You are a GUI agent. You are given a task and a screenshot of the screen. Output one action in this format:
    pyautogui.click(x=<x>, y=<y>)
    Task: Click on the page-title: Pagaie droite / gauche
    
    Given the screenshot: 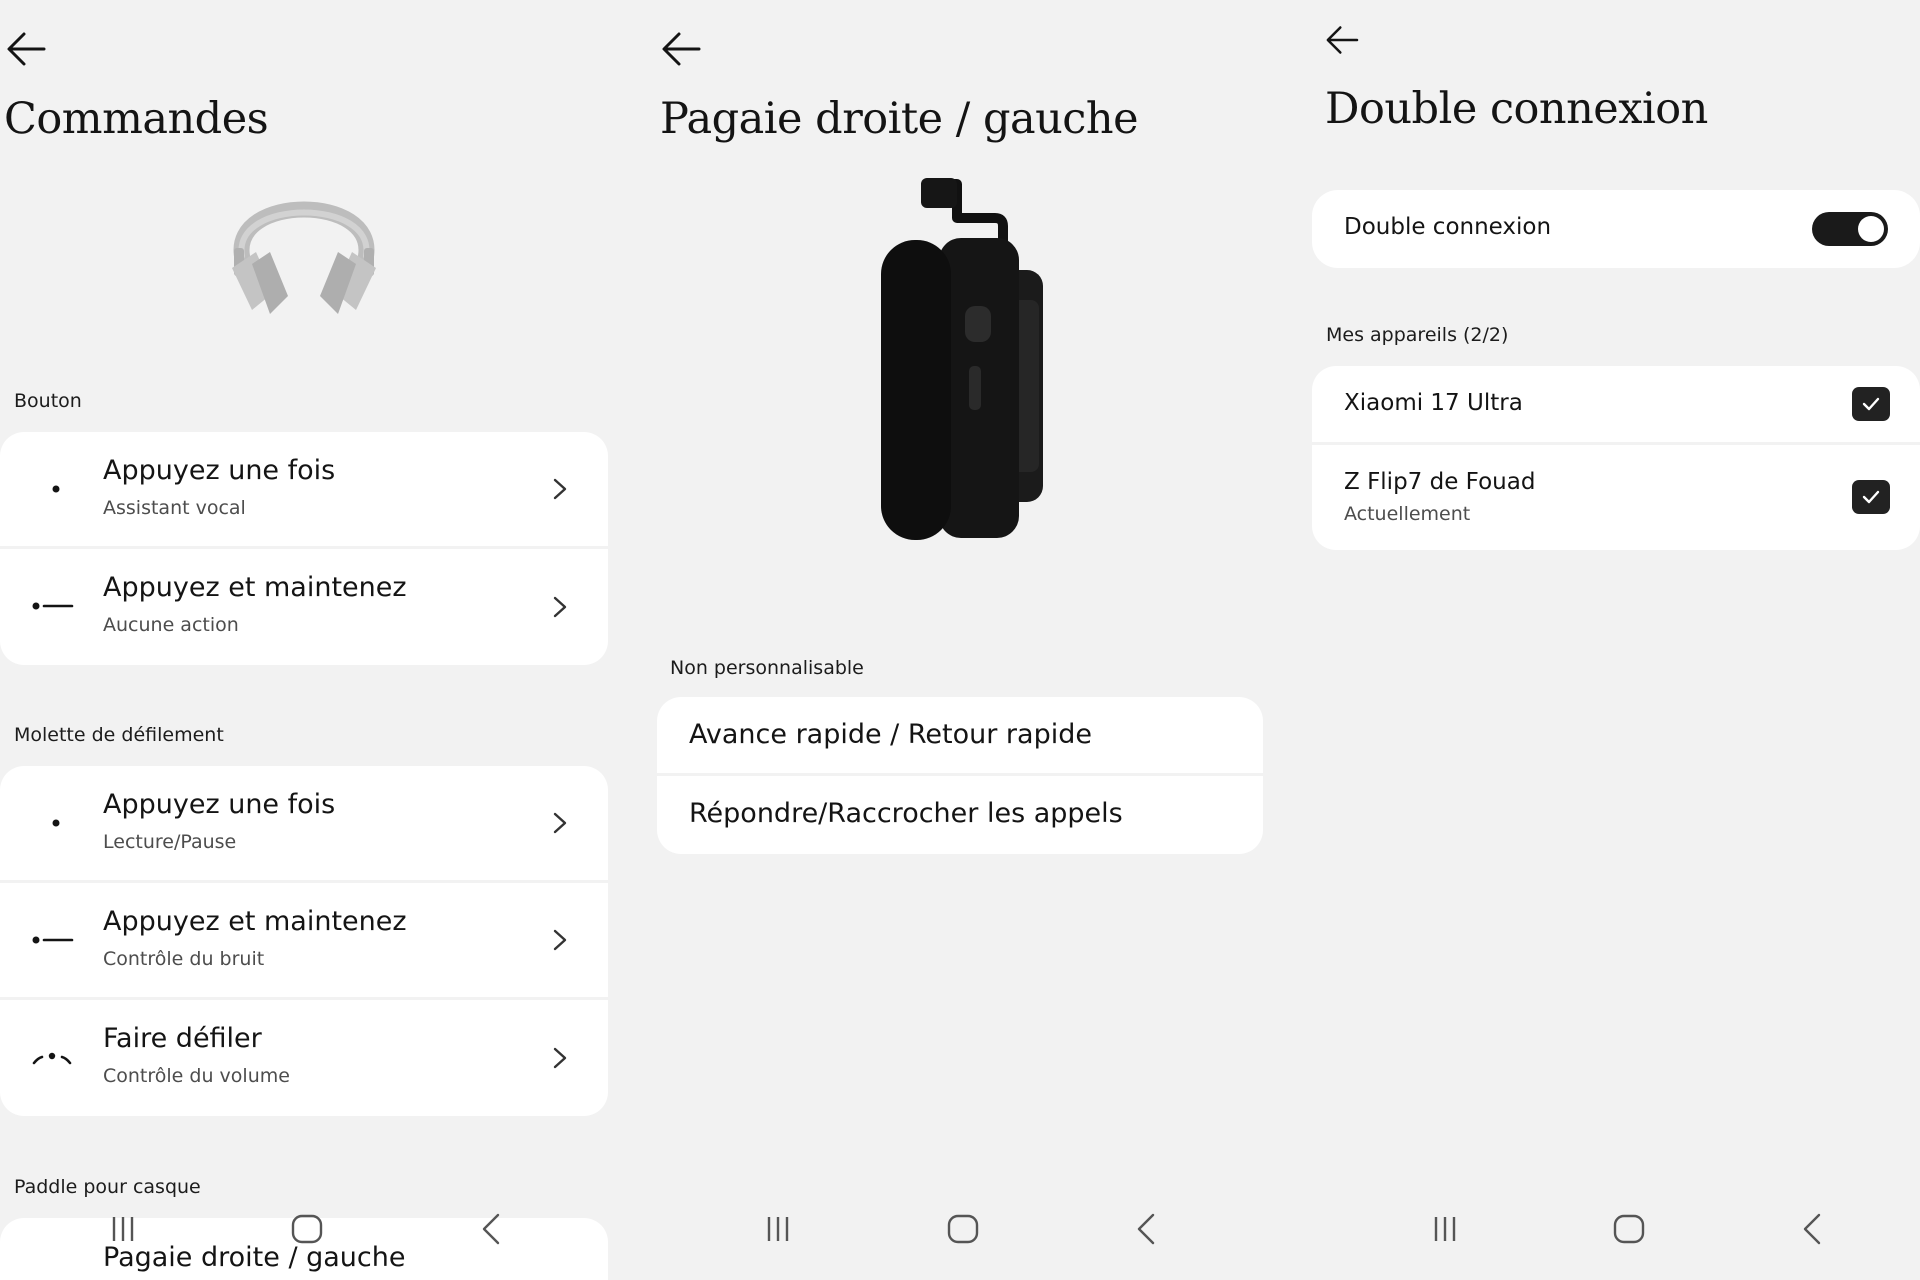 What is the action you would take?
    pyautogui.click(x=899, y=119)
    